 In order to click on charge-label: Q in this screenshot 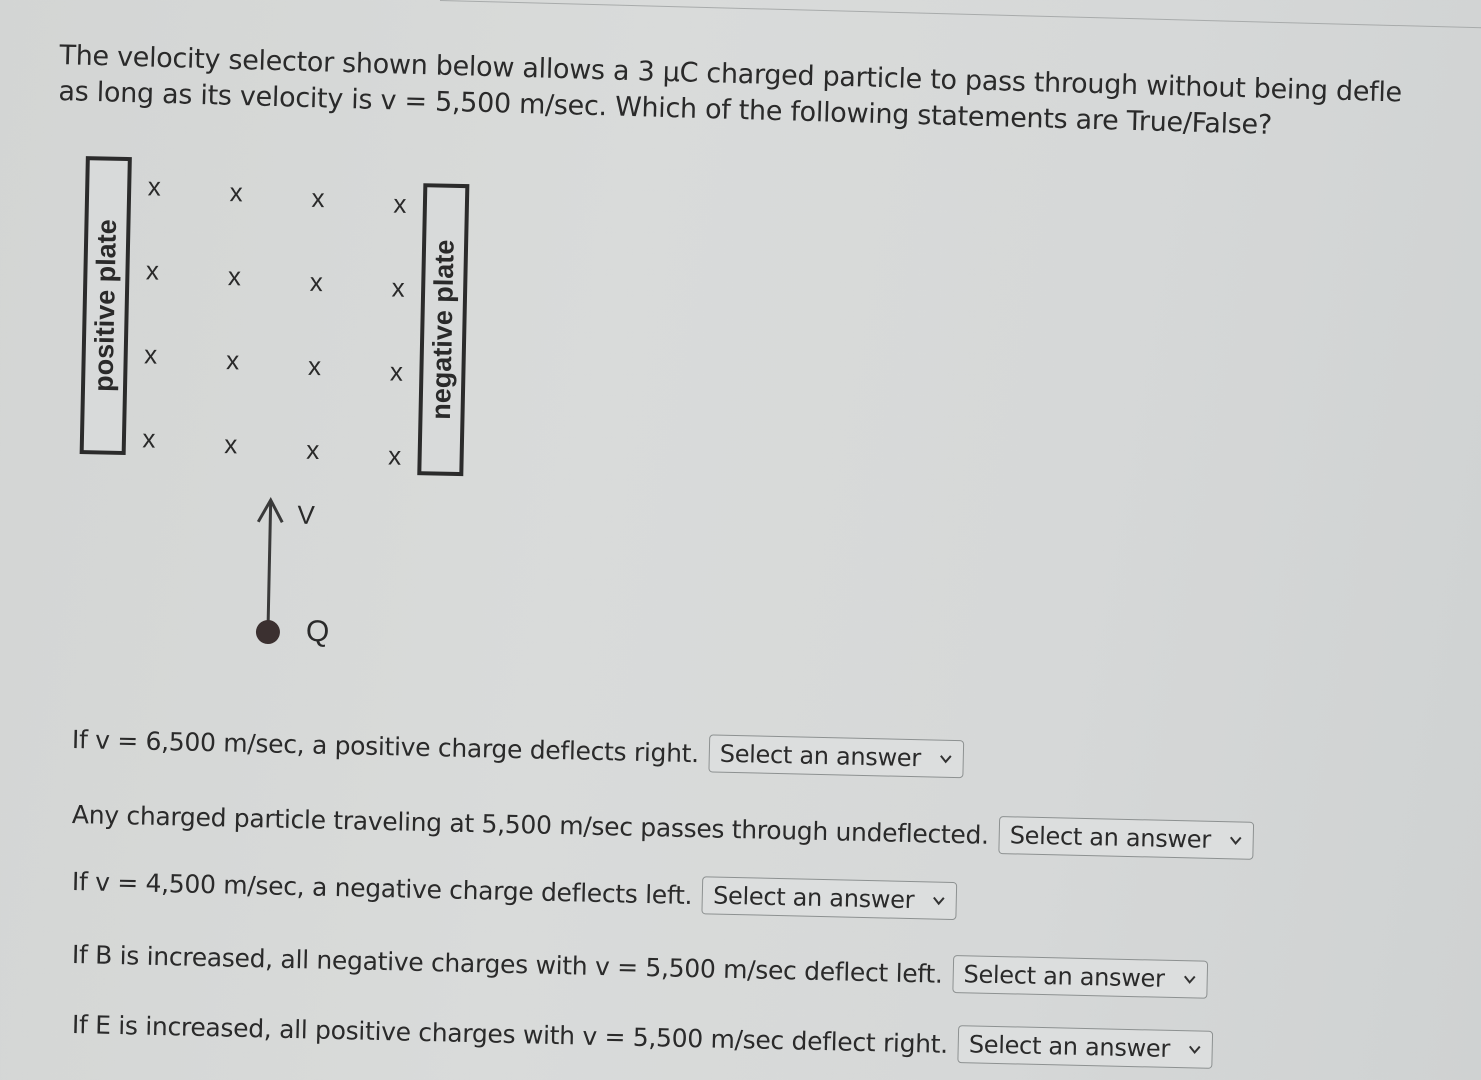, I will do `click(317, 631)`.